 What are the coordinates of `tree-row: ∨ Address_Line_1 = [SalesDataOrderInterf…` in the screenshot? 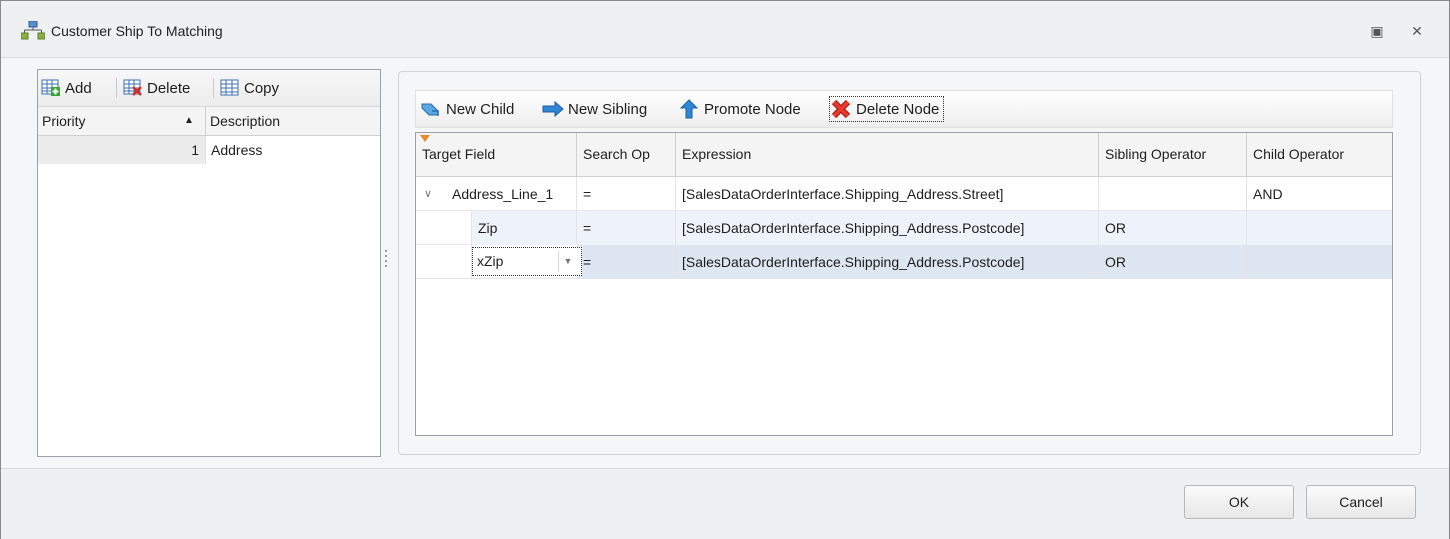 It's located at (904, 194).